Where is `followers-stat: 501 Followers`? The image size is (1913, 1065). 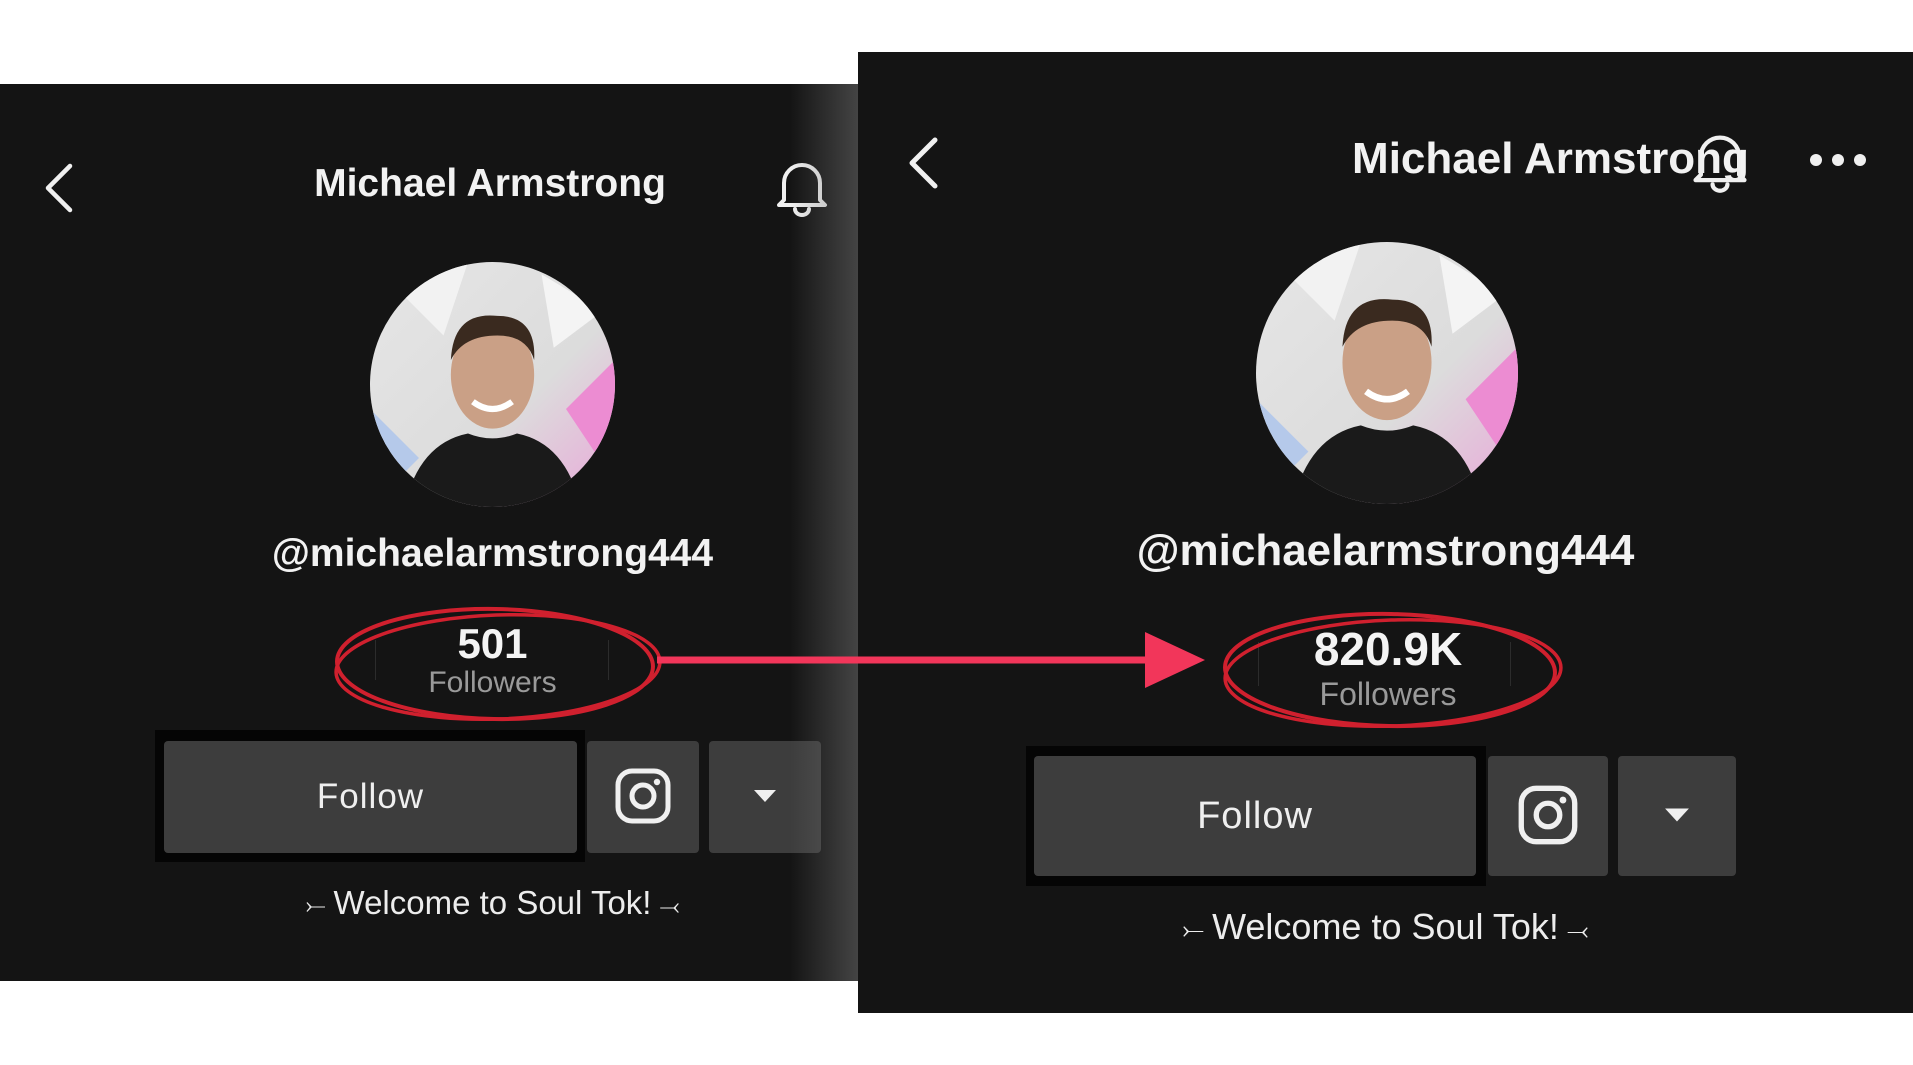
followers-stat: 501 Followers is located at coordinates (492, 660).